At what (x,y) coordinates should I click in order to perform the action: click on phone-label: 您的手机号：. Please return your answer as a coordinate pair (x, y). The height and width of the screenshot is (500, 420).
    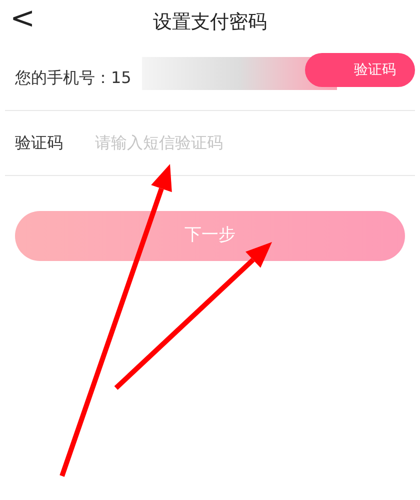
    Looking at the image, I should click on (63, 77).